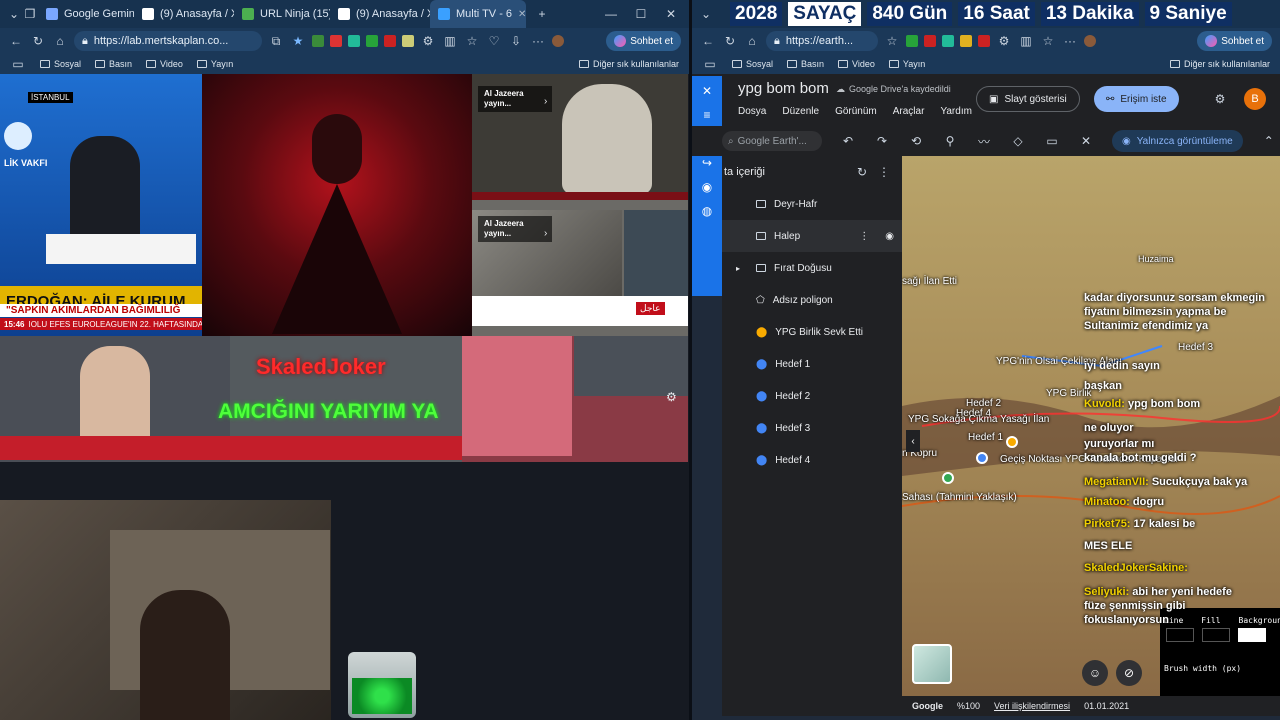  What do you see at coordinates (812, 236) in the screenshot?
I see `folder-halep: Halep ⋮ ◉` at bounding box center [812, 236].